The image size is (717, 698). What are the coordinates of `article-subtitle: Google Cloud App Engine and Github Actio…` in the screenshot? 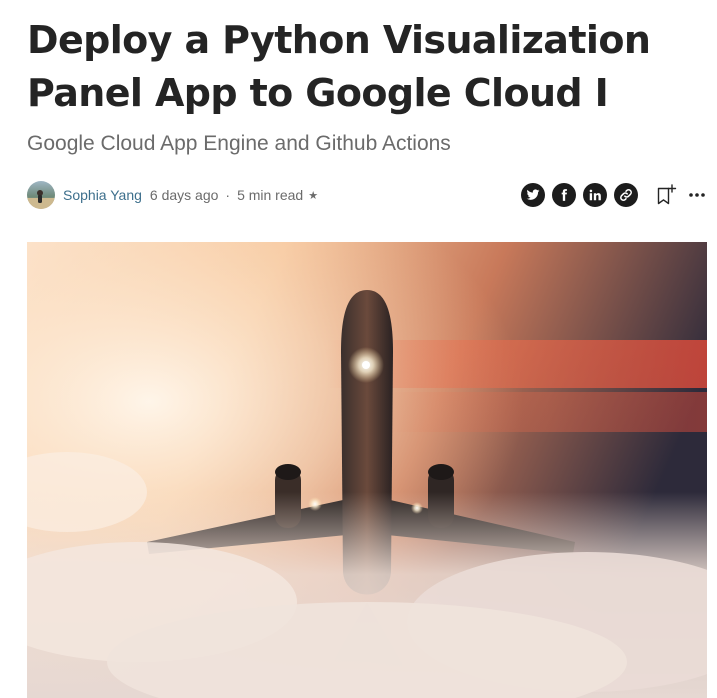 It's located at (239, 143).